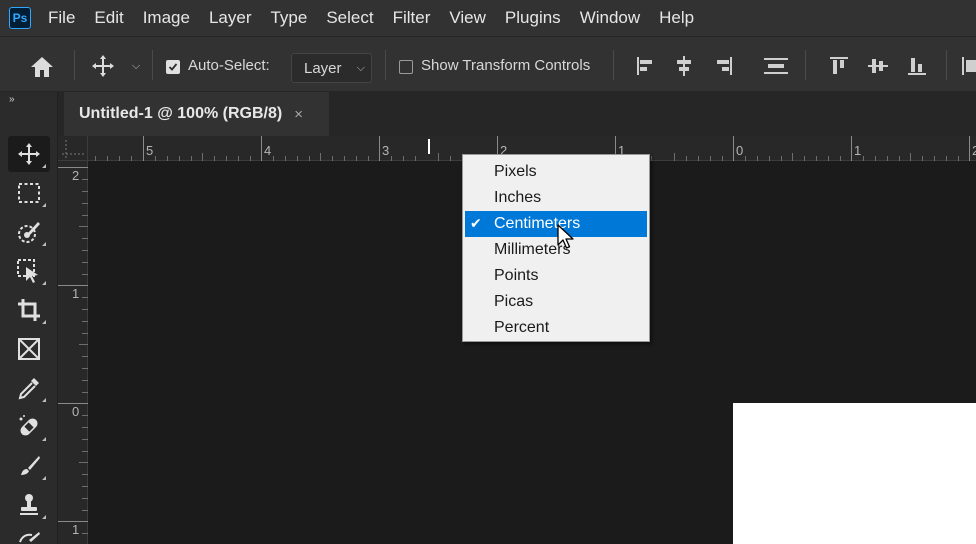  I want to click on align-vertical-centers-icon, so click(878, 66).